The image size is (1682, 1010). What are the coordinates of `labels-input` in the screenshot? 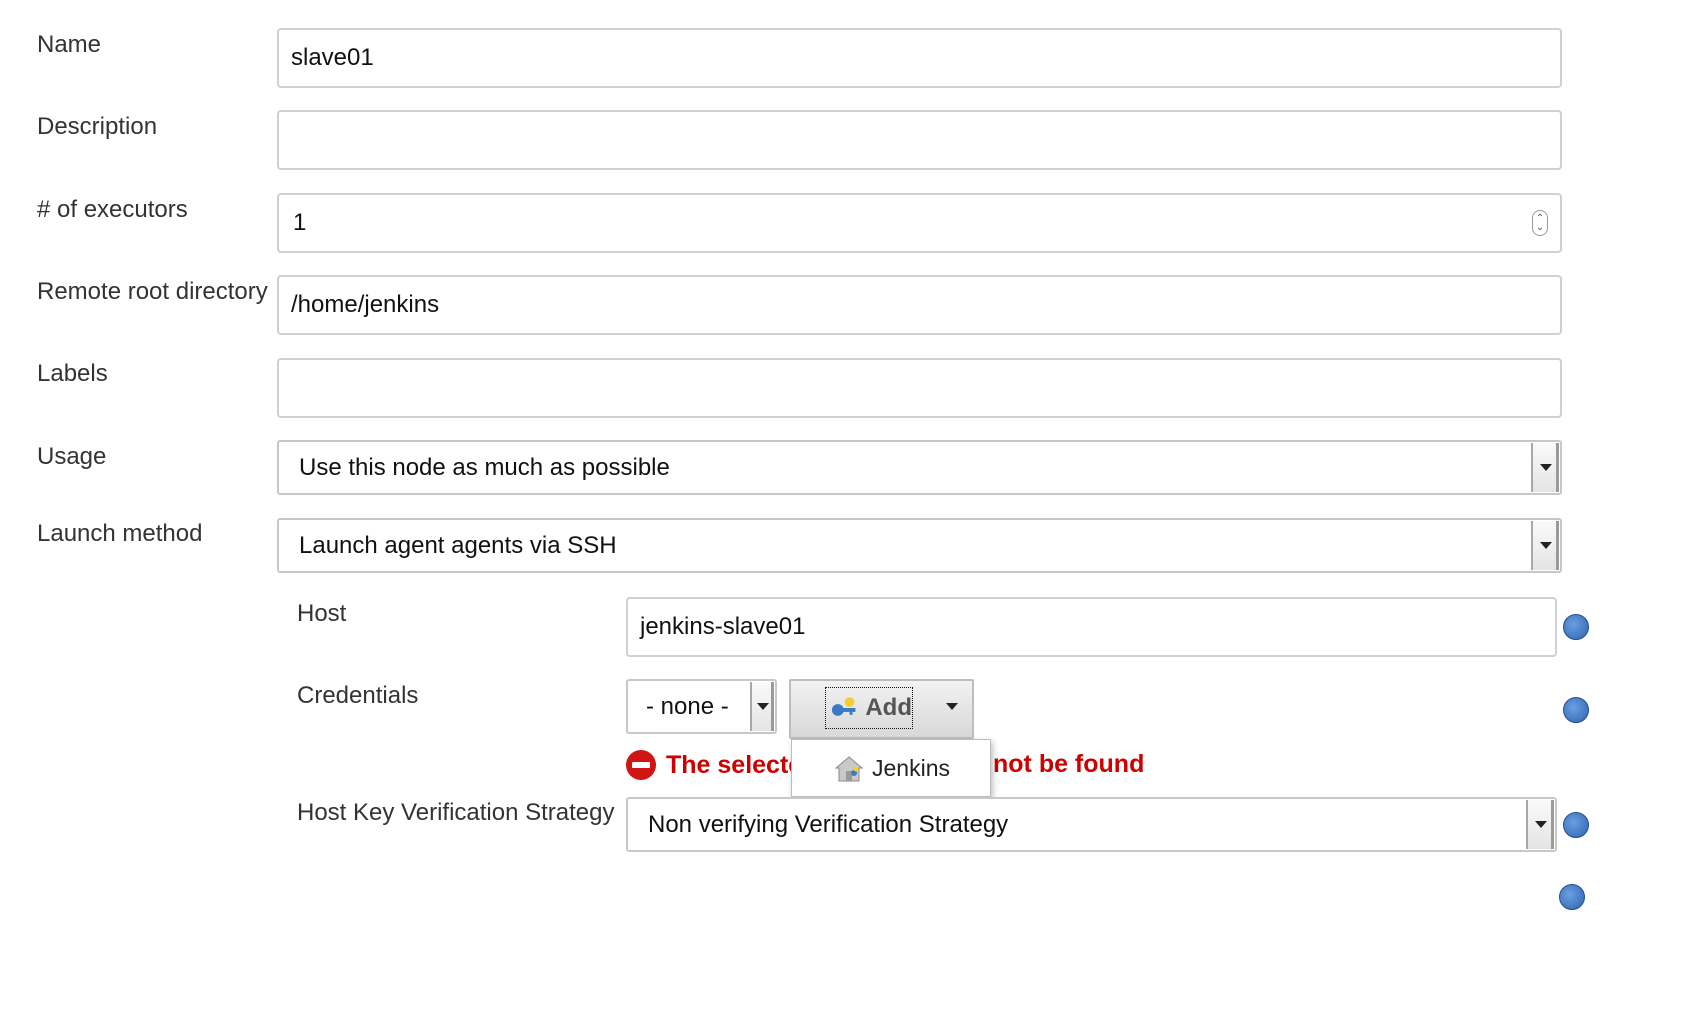 It's located at (919, 388).